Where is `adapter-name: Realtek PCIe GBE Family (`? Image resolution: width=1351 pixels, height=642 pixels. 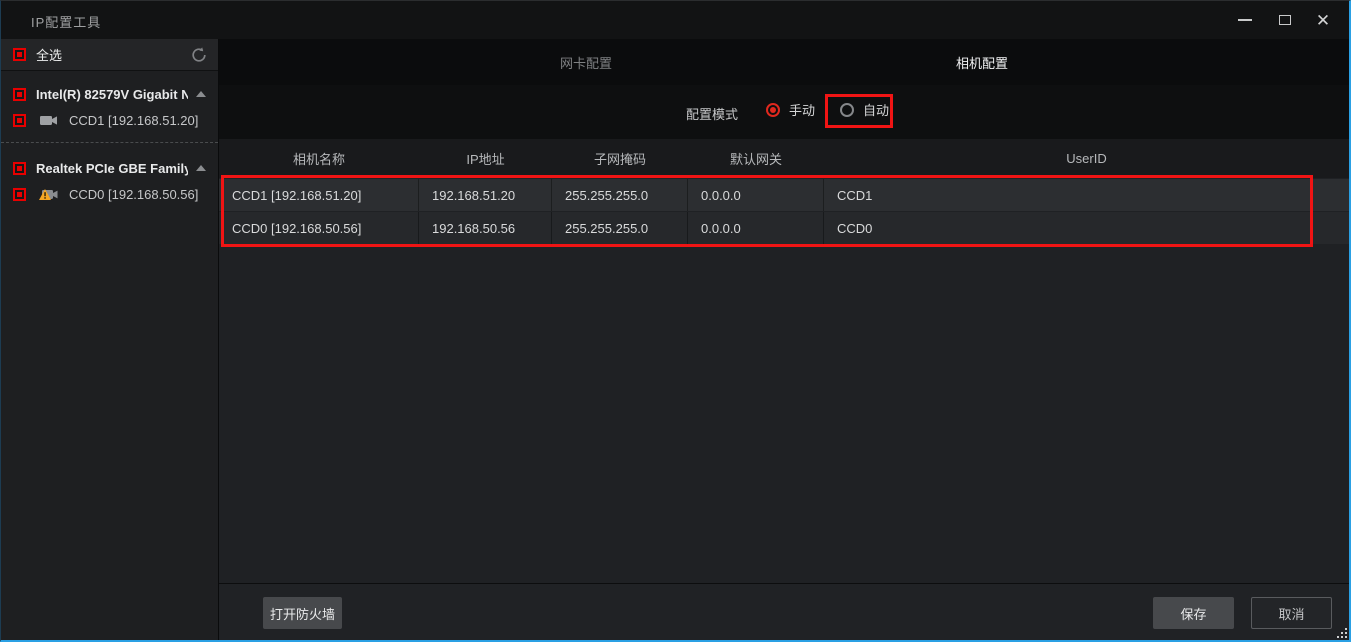 adapter-name: Realtek PCIe GBE Family ( is located at coordinates (112, 168).